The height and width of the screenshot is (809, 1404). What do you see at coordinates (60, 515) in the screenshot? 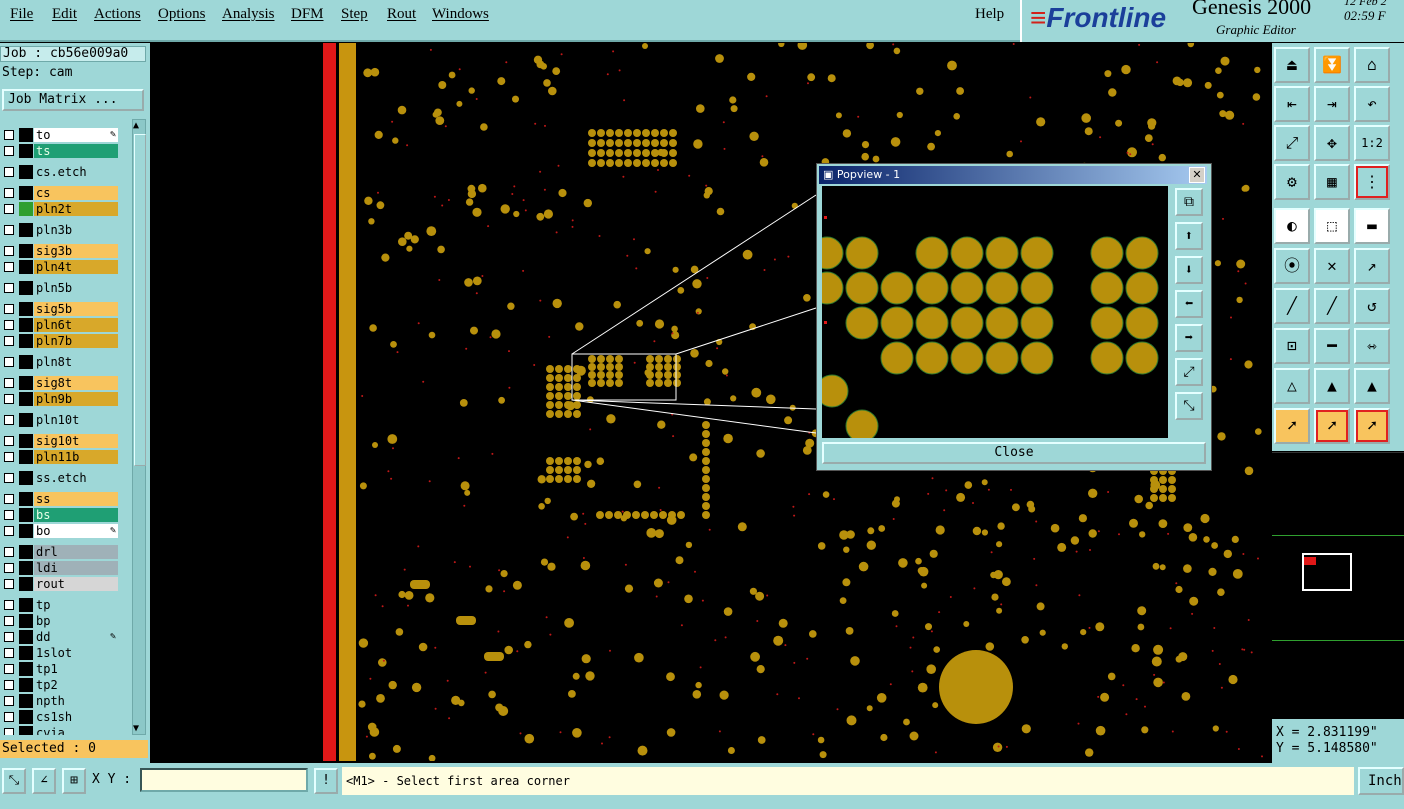
I see `layer-row: bs` at bounding box center [60, 515].